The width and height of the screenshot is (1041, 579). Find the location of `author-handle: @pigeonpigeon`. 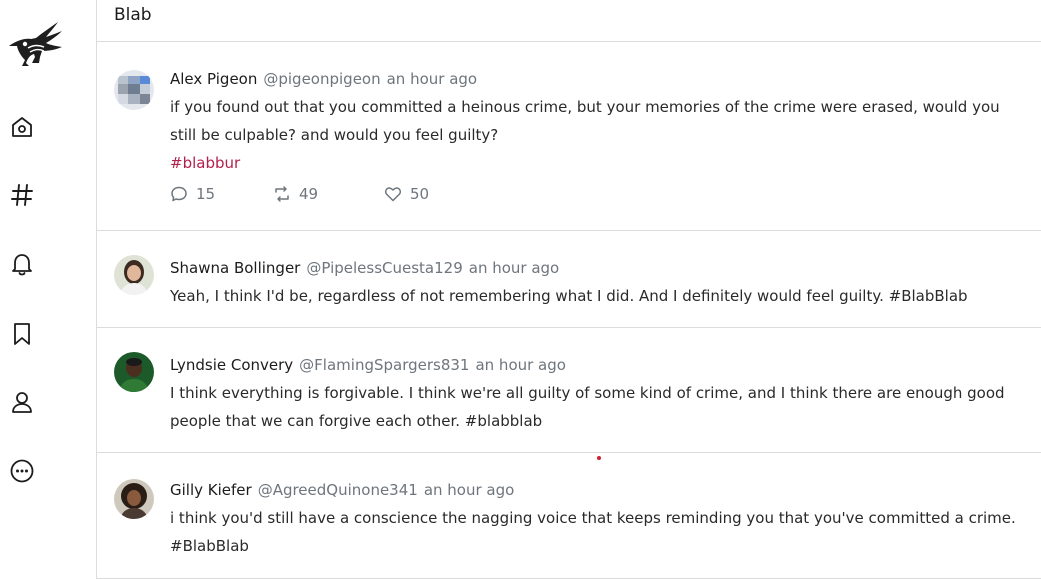

author-handle: @pigeonpigeon is located at coordinates (321, 79).